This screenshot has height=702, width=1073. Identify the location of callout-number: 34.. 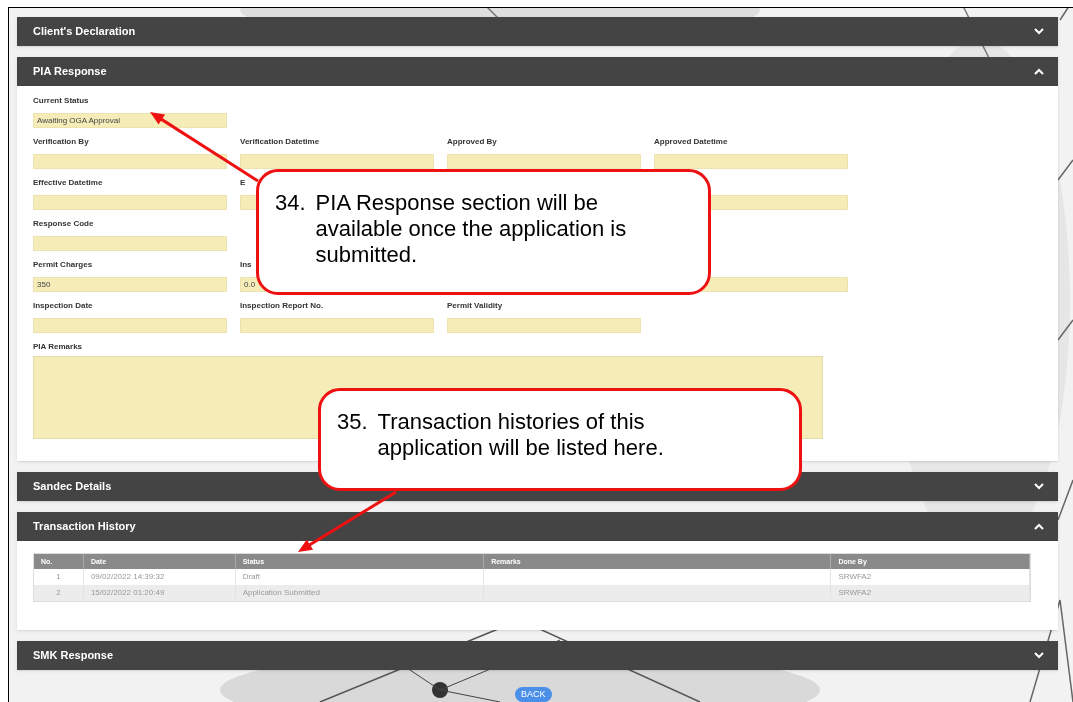
(290, 203).